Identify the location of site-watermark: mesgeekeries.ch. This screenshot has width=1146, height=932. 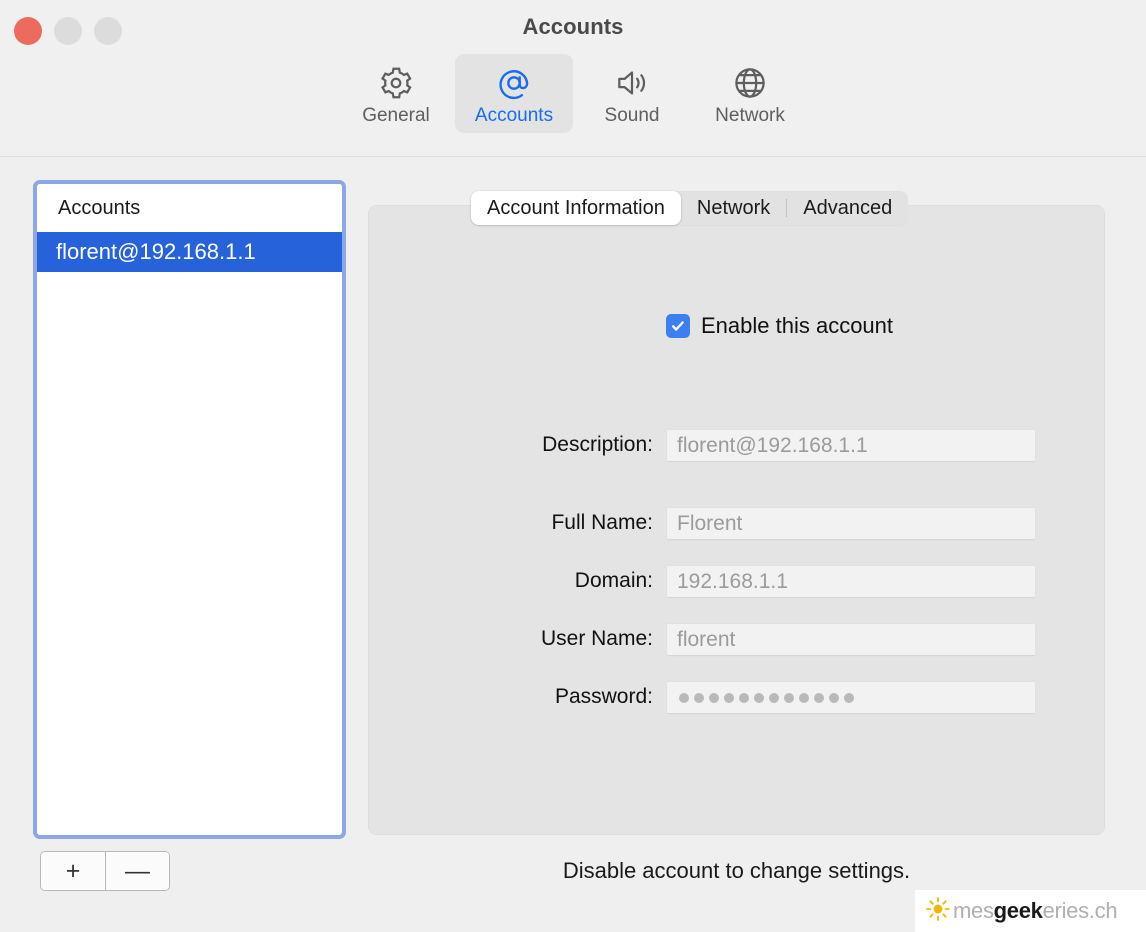
(1030, 911).